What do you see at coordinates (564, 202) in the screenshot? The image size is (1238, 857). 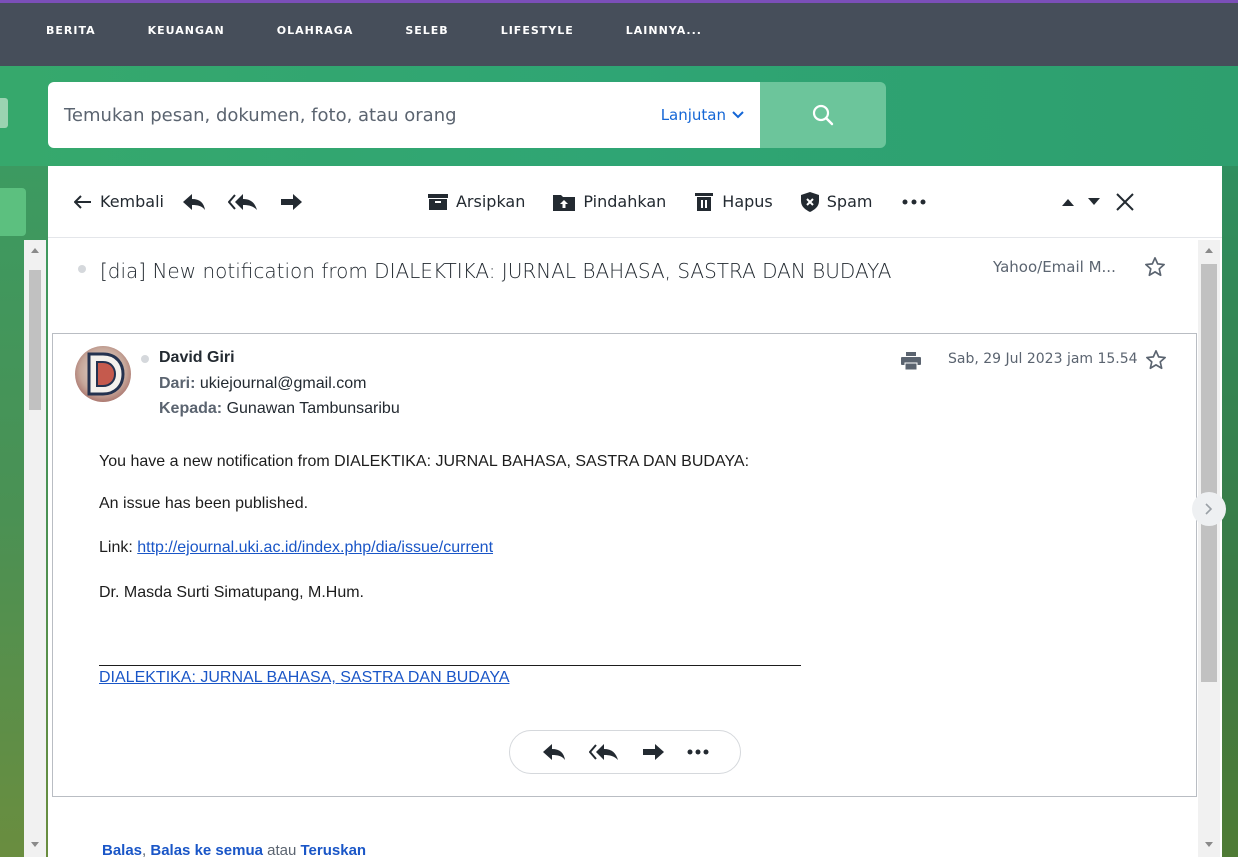 I see `folder-move-icon` at bounding box center [564, 202].